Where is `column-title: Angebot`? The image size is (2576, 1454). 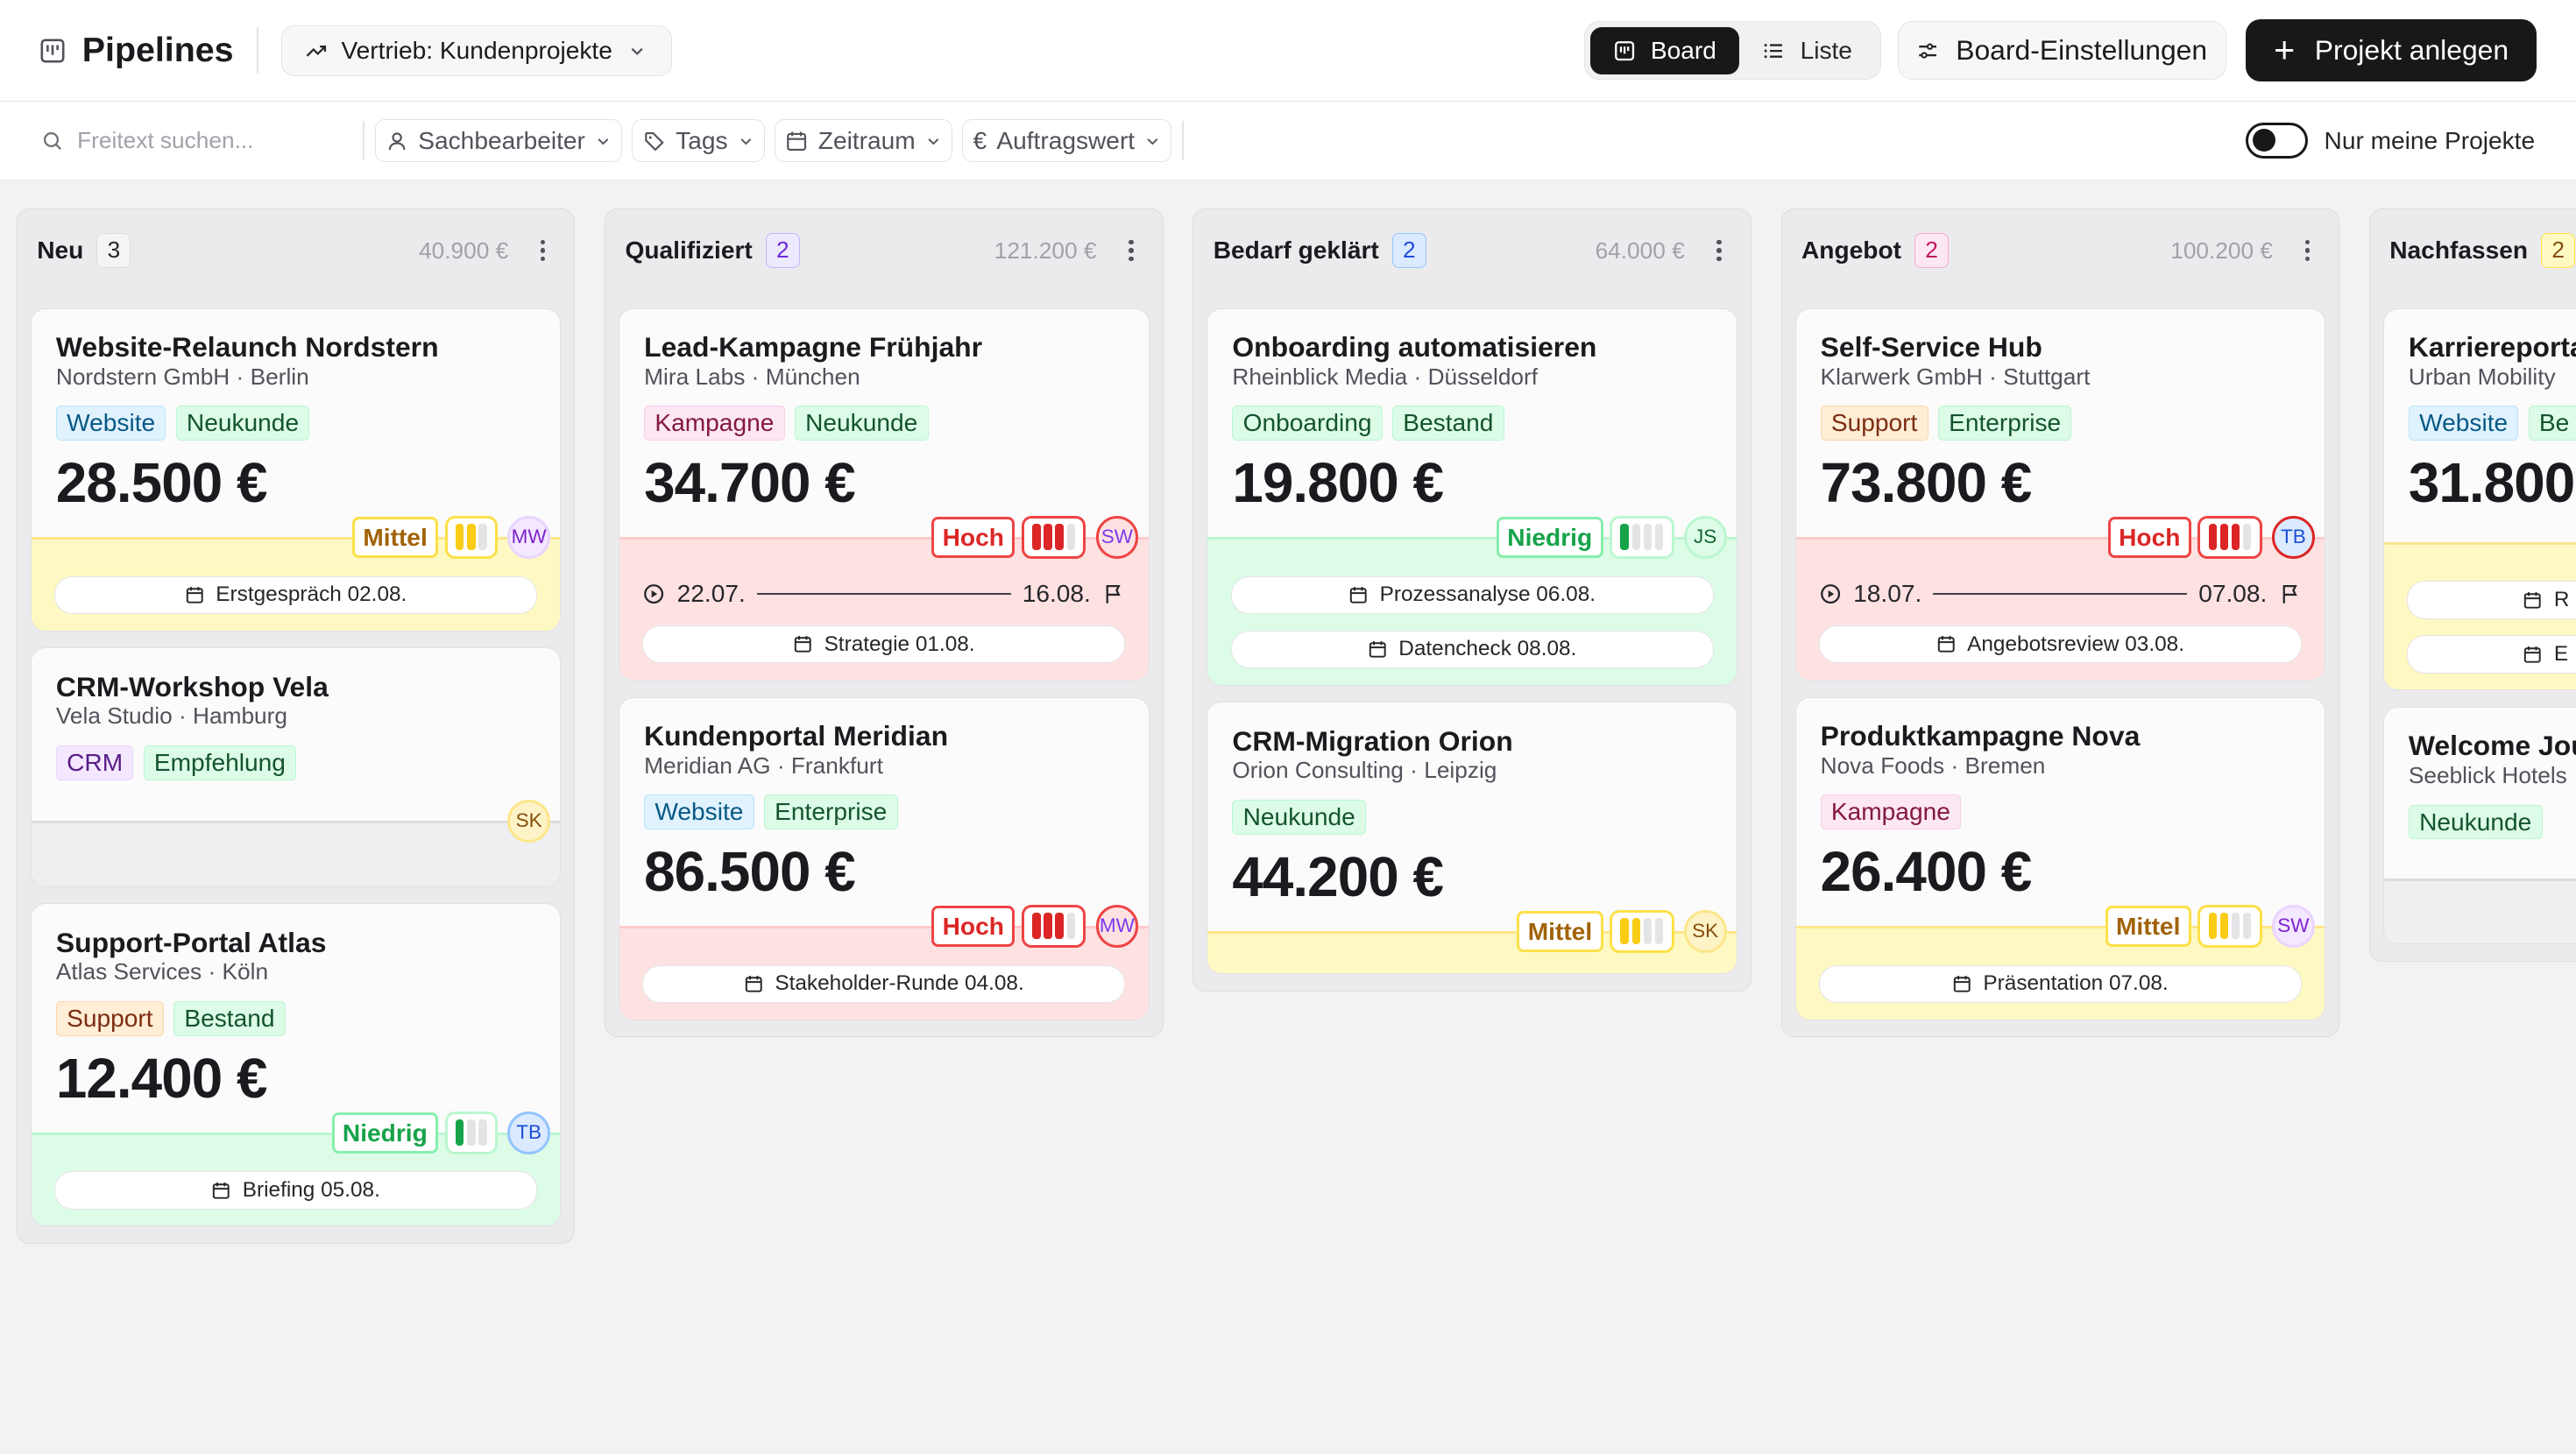 column-title: Angebot is located at coordinates (1851, 250).